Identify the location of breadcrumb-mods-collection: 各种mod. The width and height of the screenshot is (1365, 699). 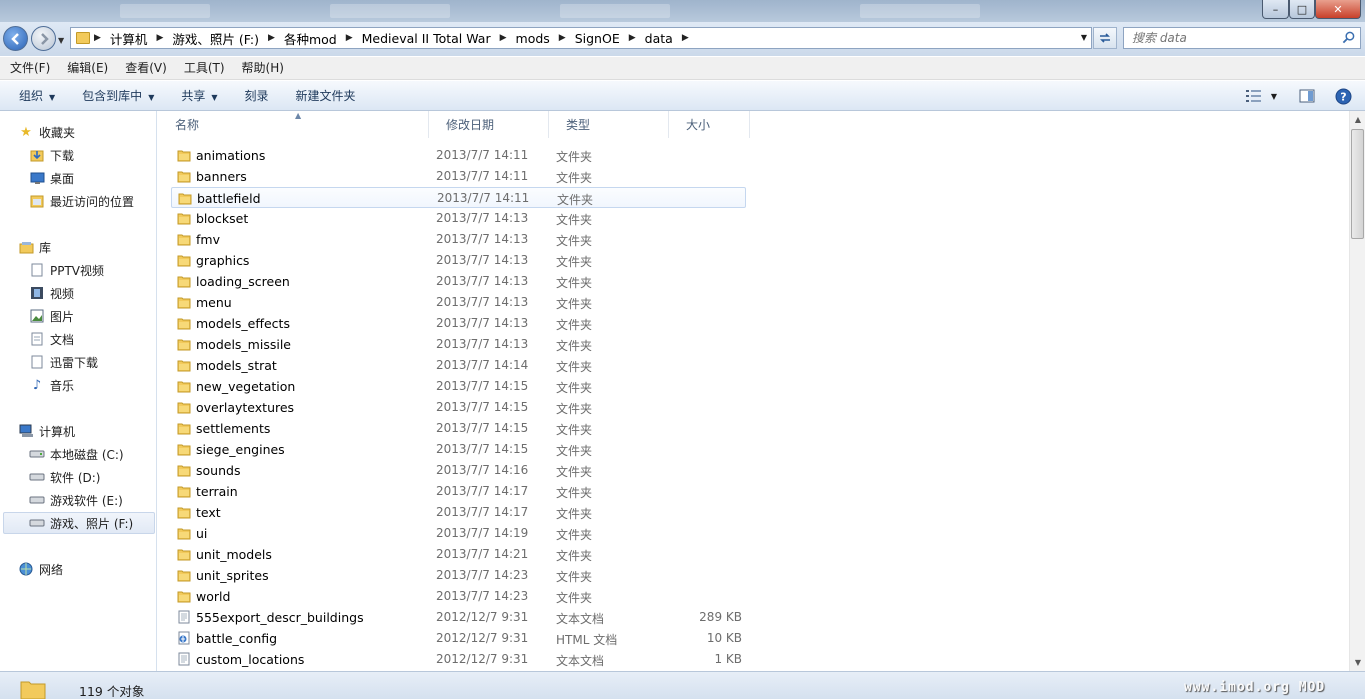
(310, 38).